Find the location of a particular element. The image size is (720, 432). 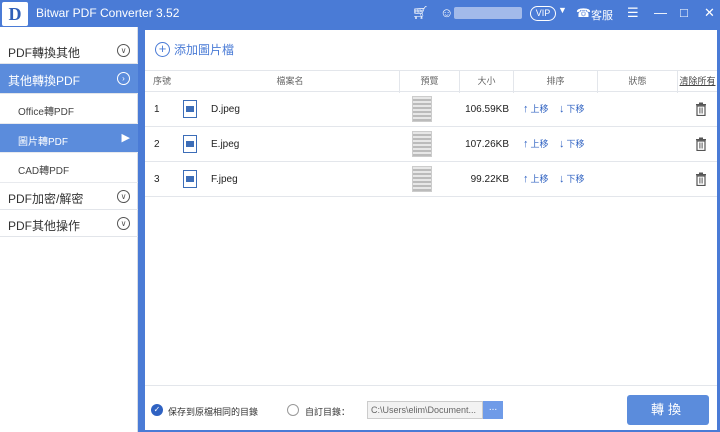

sidebar-subitem-image-to-pdf: 圖片轉PDF ▶ is located at coordinates (69, 138).